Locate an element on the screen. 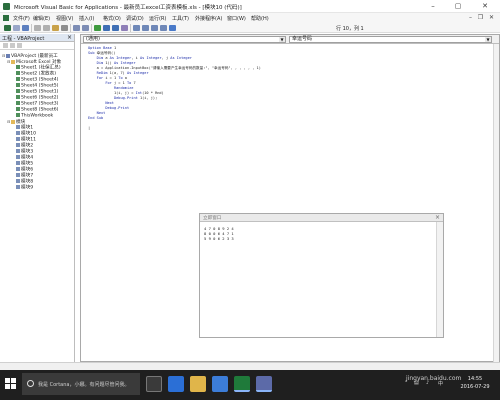  maximize-button: ▢ is located at coordinates (458, 6).